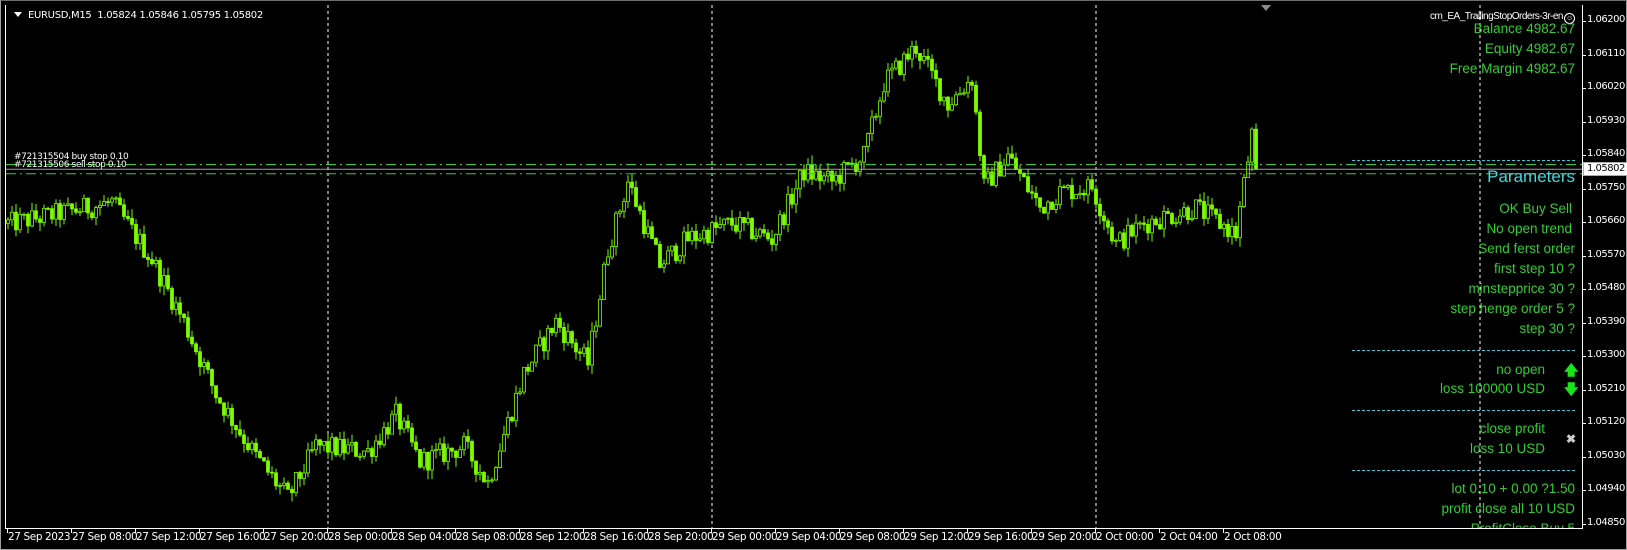 The height and width of the screenshot is (550, 1627). What do you see at coordinates (1571, 391) in the screenshot?
I see `arrow-down-icon: 🡇` at bounding box center [1571, 391].